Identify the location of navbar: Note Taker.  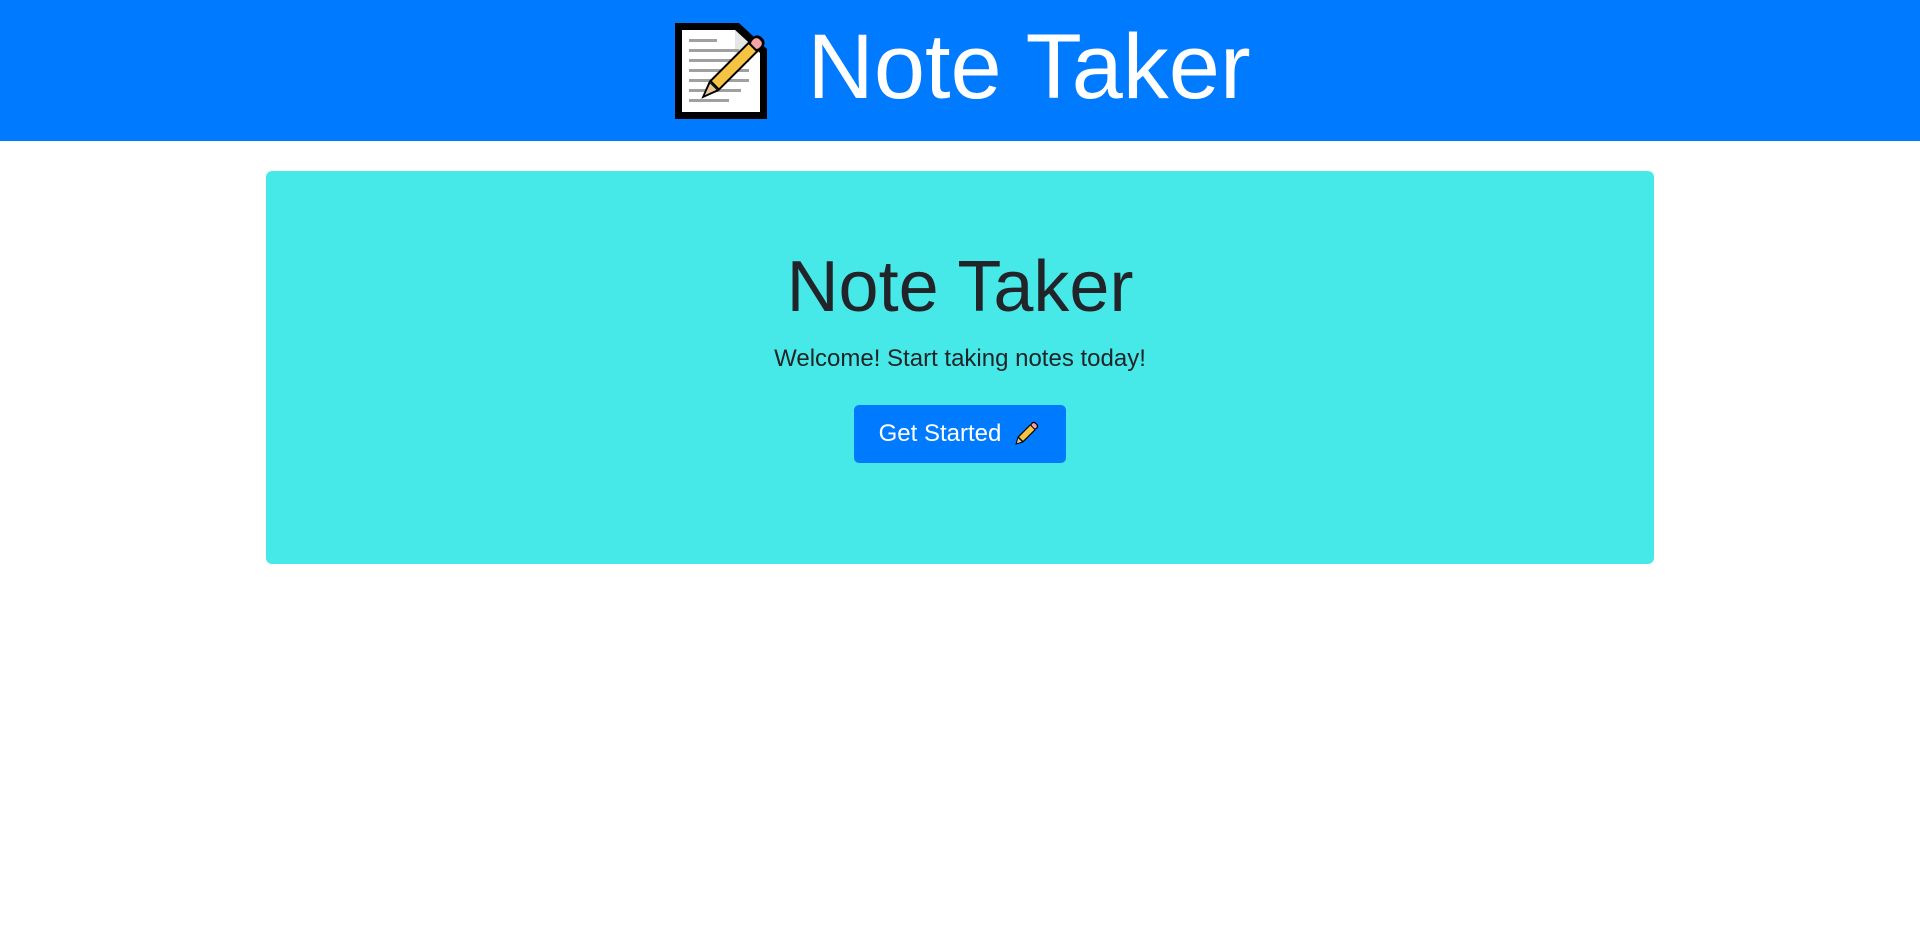
(960, 70).